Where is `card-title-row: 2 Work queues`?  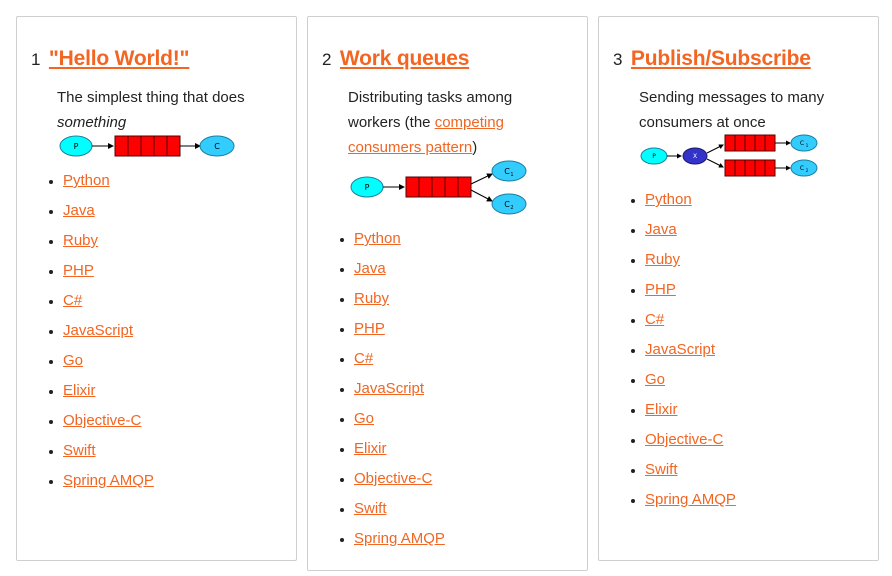
card-title-row: 2 Work queues is located at coordinates (395, 59).